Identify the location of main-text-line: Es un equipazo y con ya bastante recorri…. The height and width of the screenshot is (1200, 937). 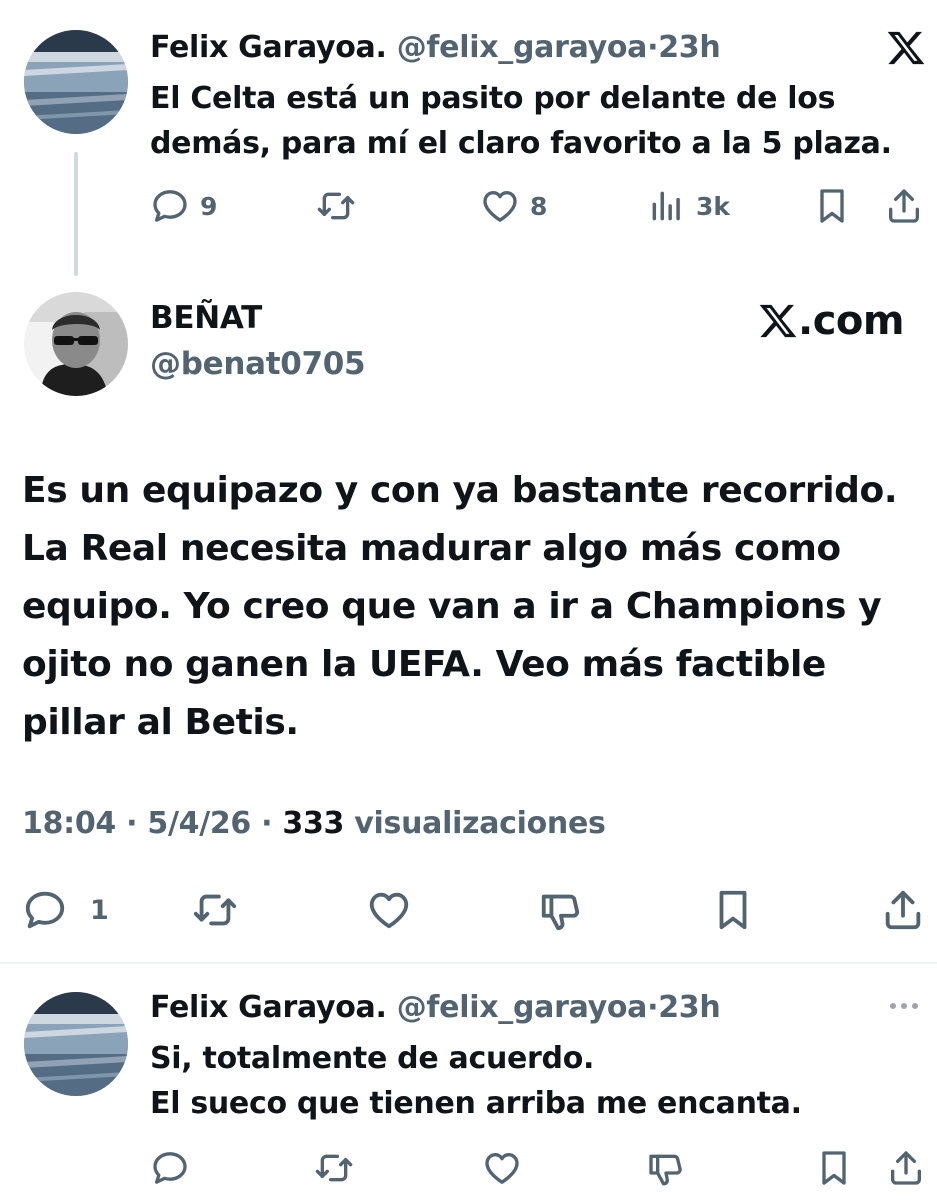
(460, 490).